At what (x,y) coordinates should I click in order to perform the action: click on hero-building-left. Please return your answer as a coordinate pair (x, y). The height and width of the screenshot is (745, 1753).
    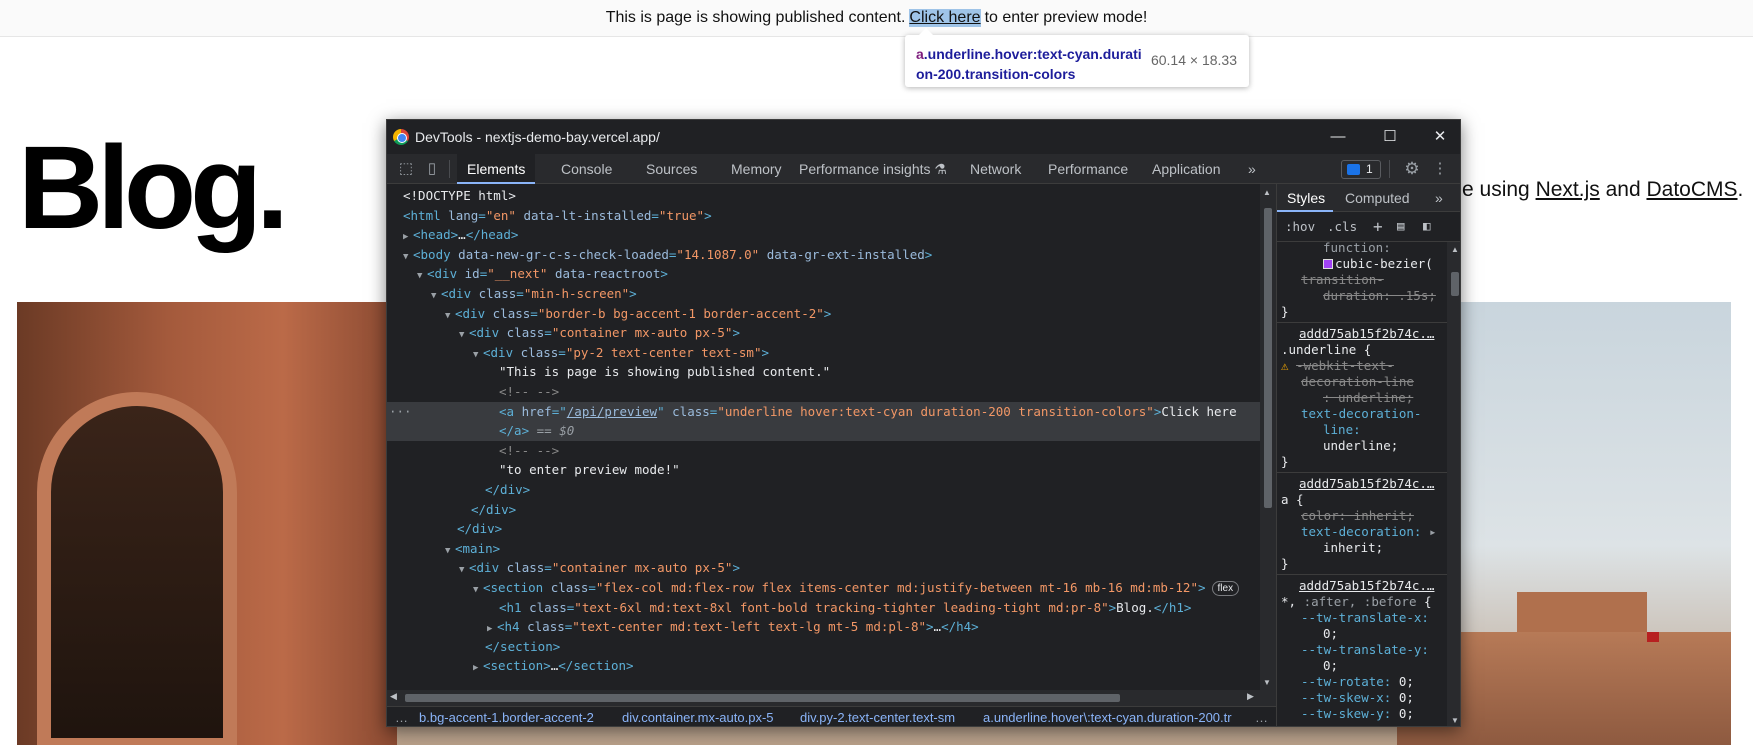
    Looking at the image, I should click on (207, 523).